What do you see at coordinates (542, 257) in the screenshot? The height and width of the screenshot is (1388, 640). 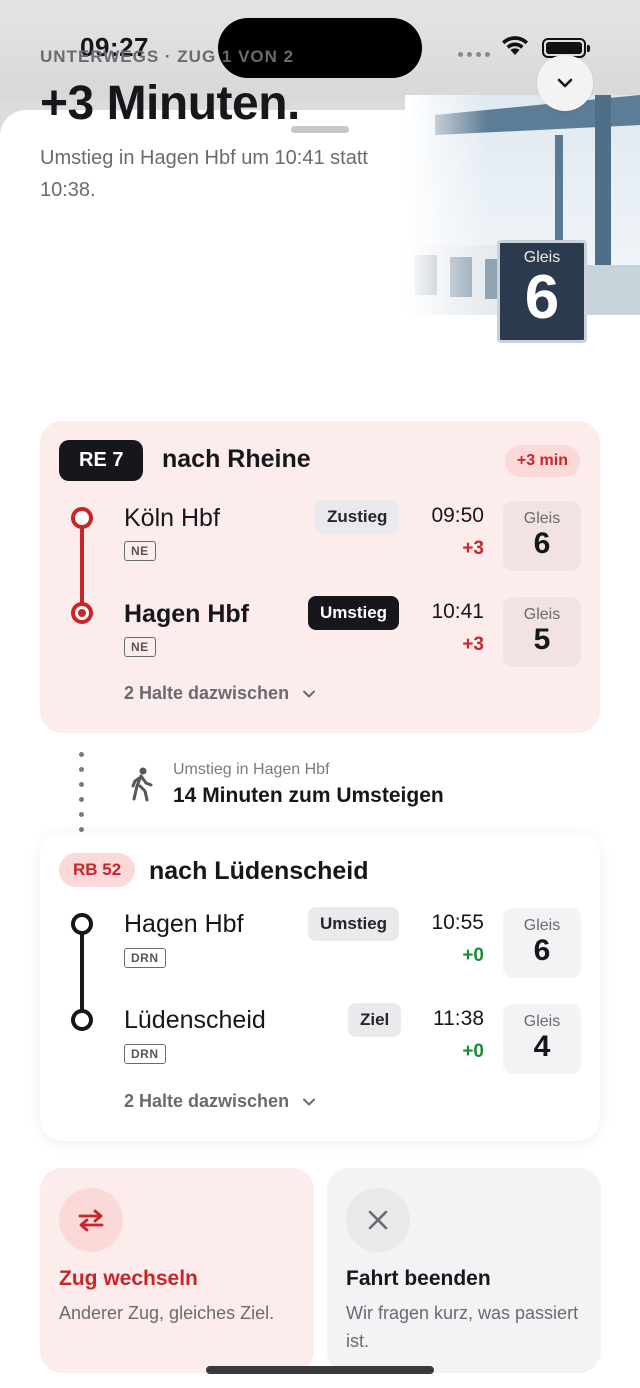 I see `platform-sign-label: Gleis` at bounding box center [542, 257].